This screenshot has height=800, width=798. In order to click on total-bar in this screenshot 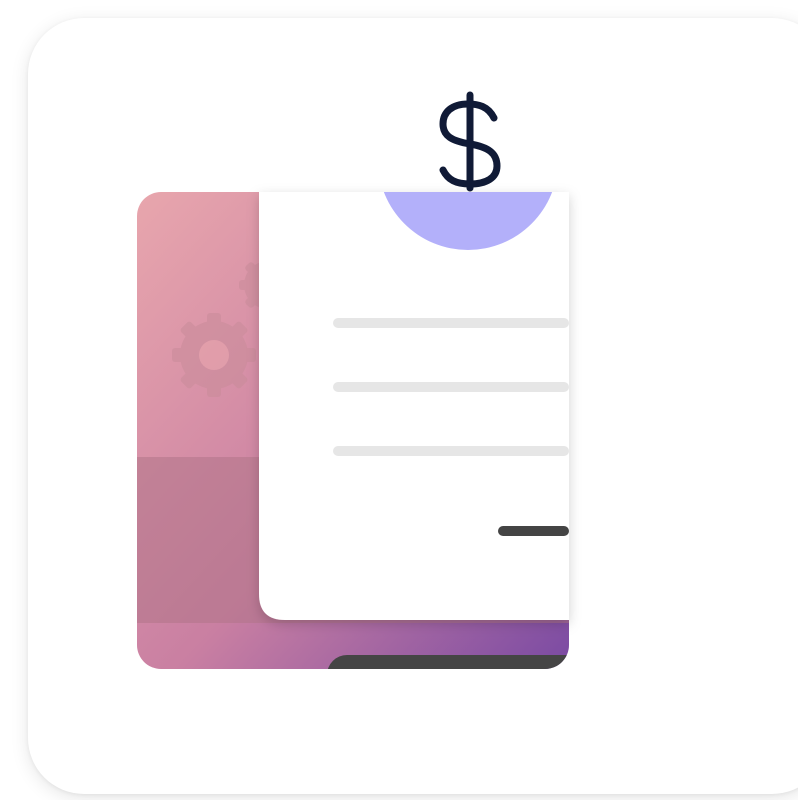, I will do `click(533, 531)`.